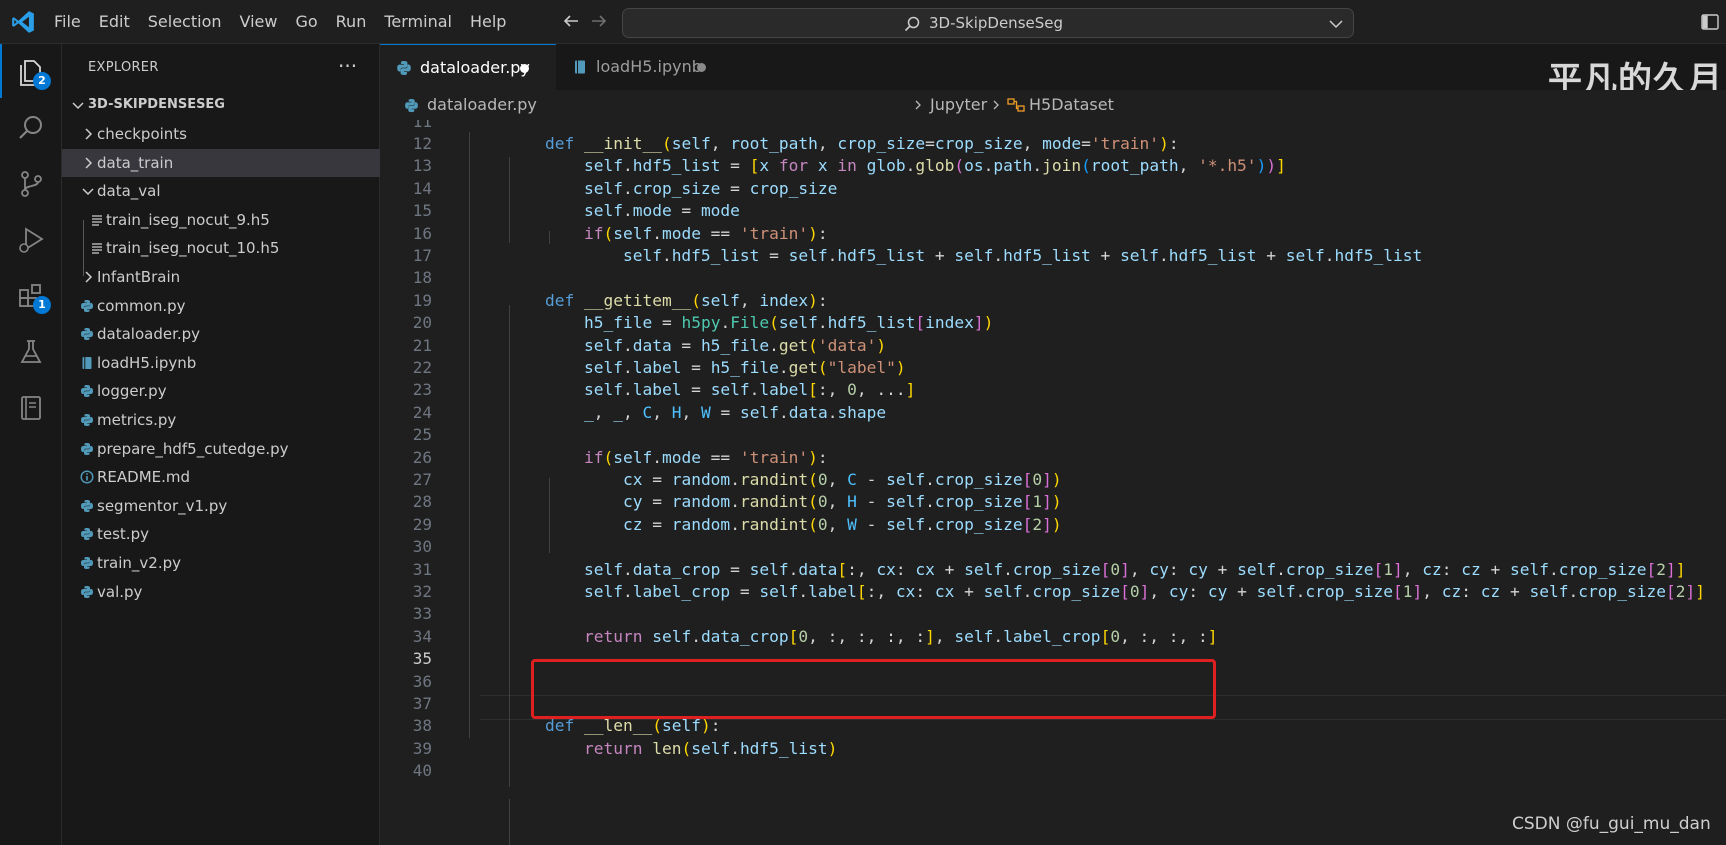  I want to click on tree-item: README.md, so click(221, 477).